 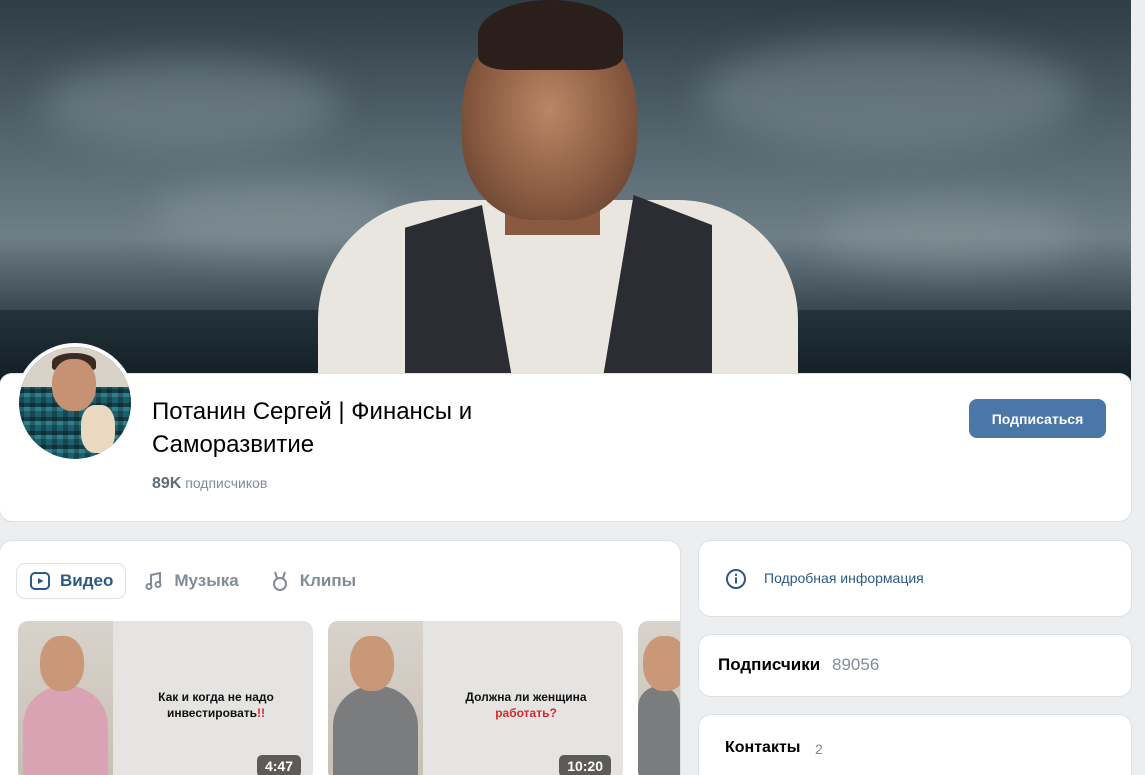 I want to click on video-title: Должна ли женщина работать?, so click(x=526, y=705).